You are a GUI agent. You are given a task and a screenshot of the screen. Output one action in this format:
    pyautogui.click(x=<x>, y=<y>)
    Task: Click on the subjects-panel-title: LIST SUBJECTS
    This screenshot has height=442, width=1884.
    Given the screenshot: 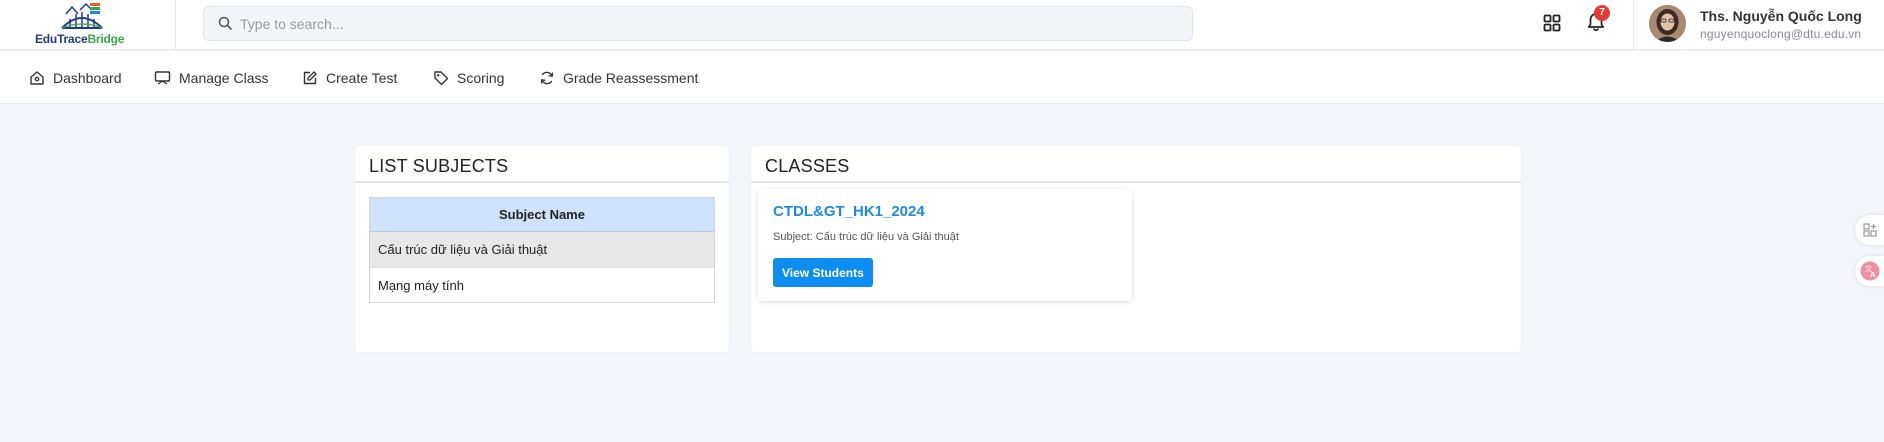 What is the action you would take?
    pyautogui.click(x=439, y=166)
    